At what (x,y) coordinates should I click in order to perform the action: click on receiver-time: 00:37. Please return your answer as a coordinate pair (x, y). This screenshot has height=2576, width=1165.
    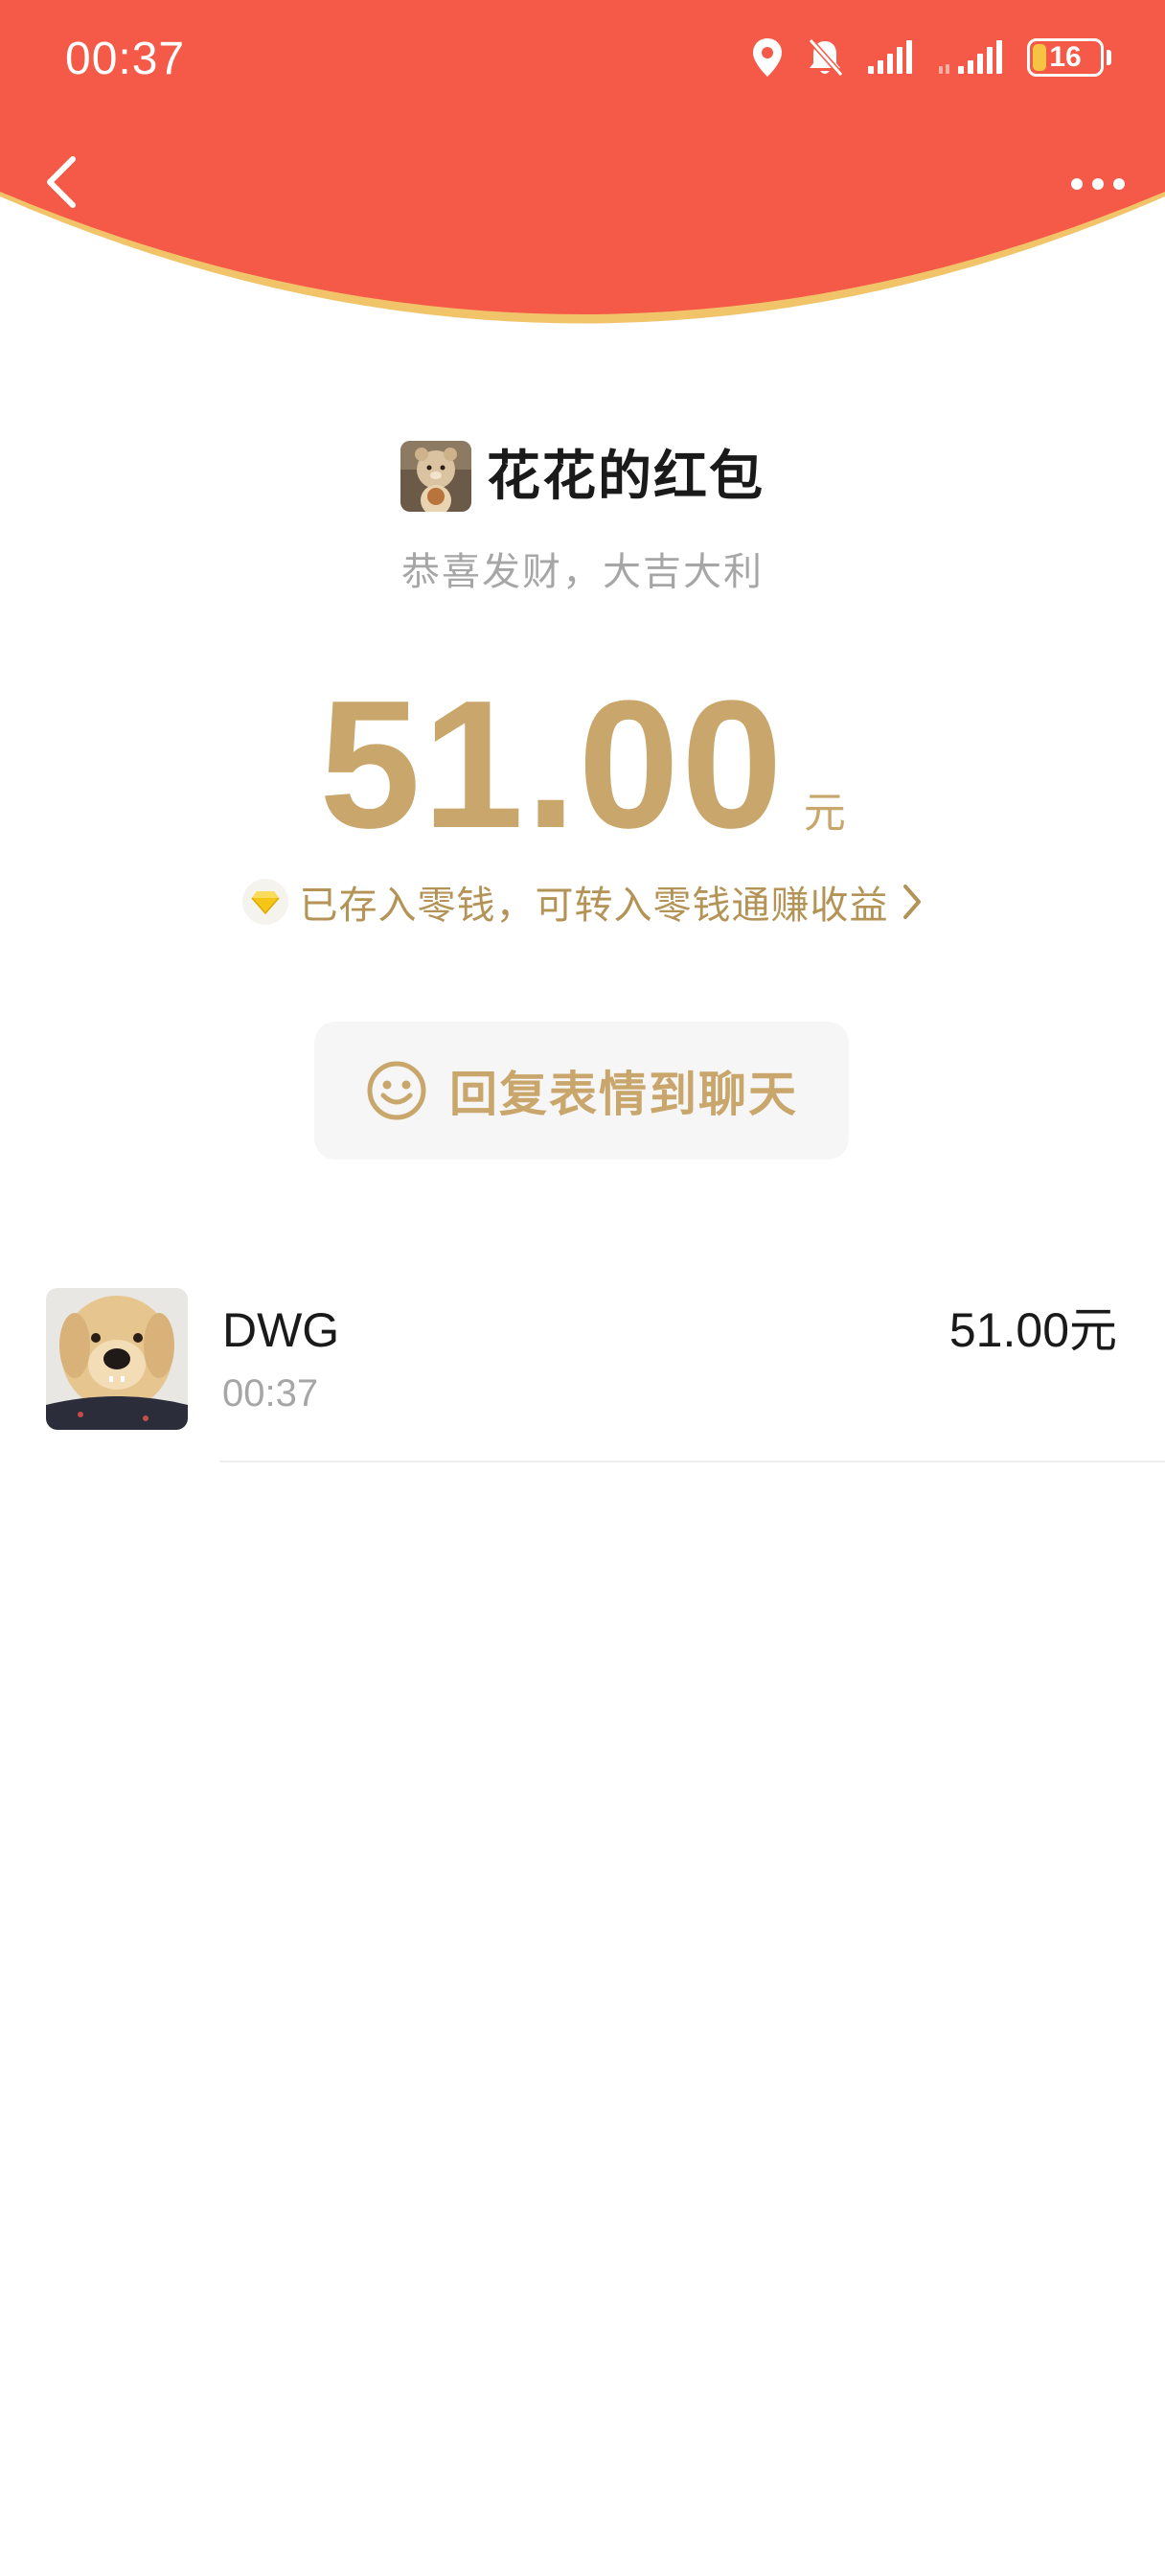
    Looking at the image, I should click on (270, 1393).